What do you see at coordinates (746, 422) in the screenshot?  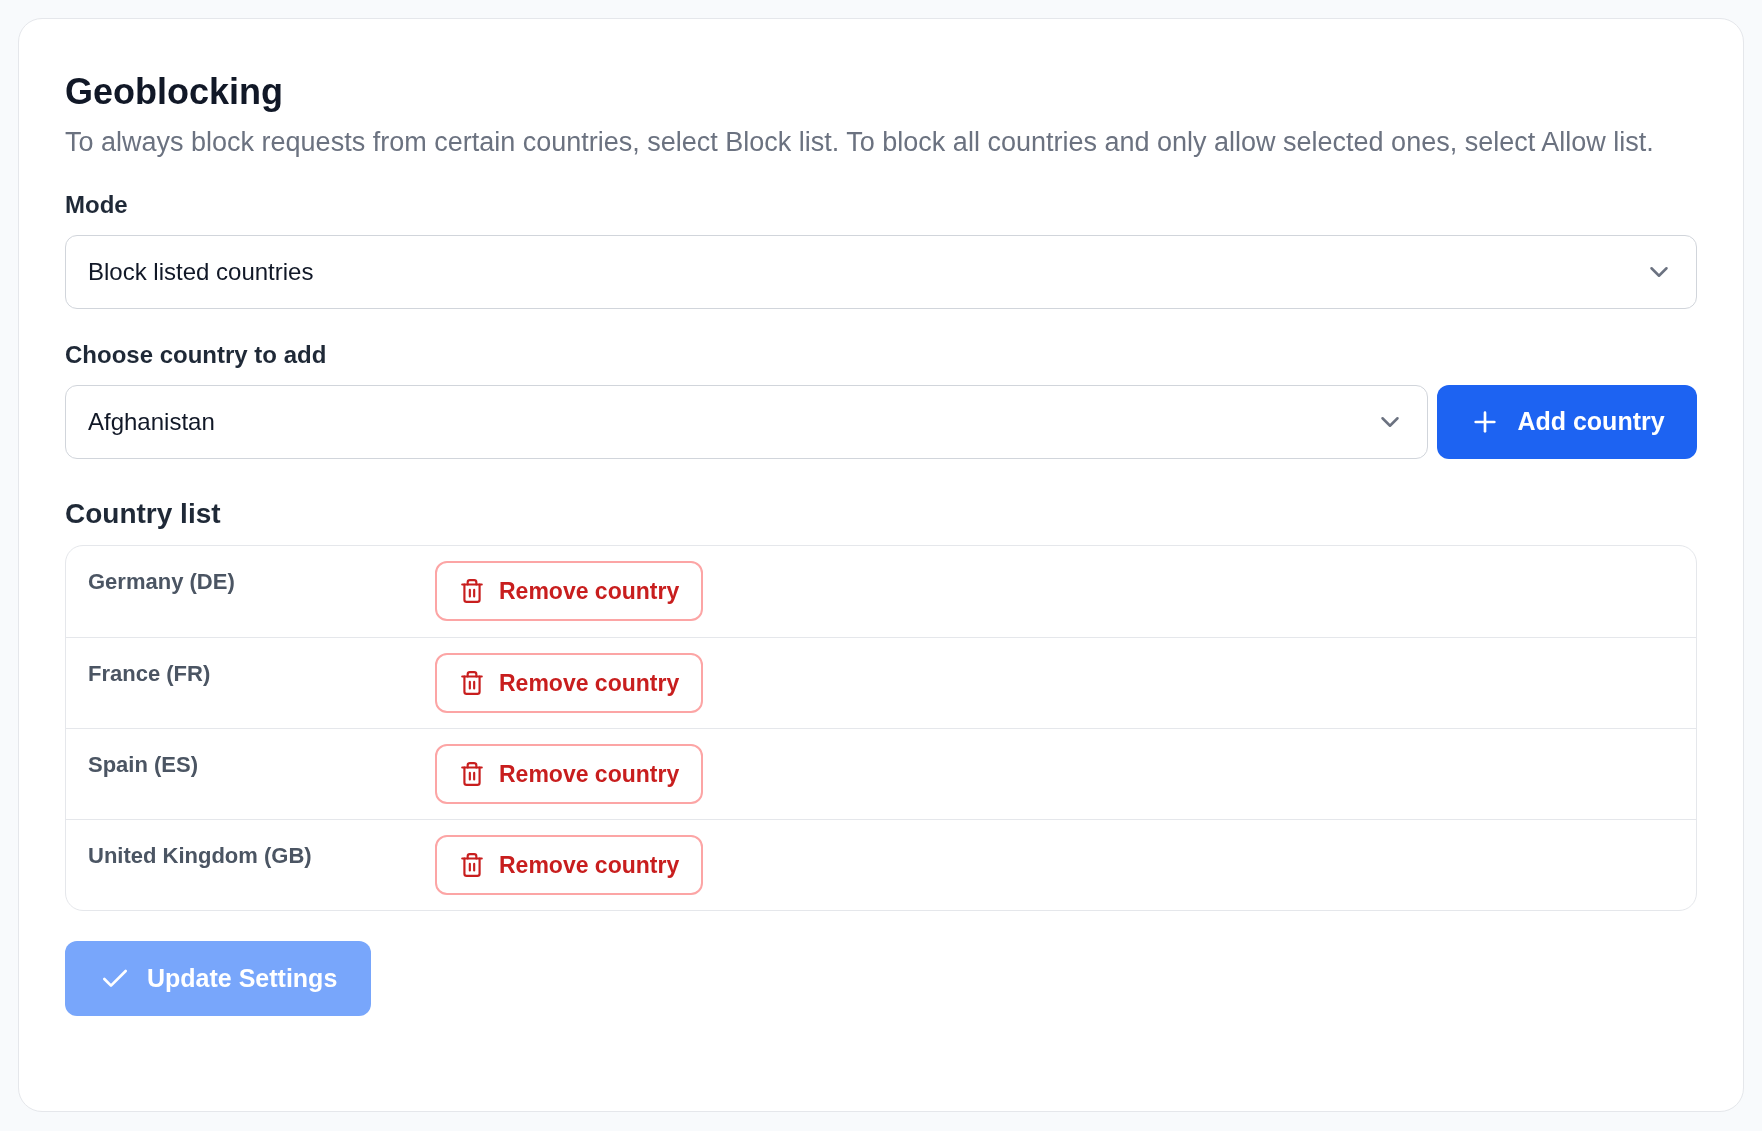 I see `country-select: Afghanistan` at bounding box center [746, 422].